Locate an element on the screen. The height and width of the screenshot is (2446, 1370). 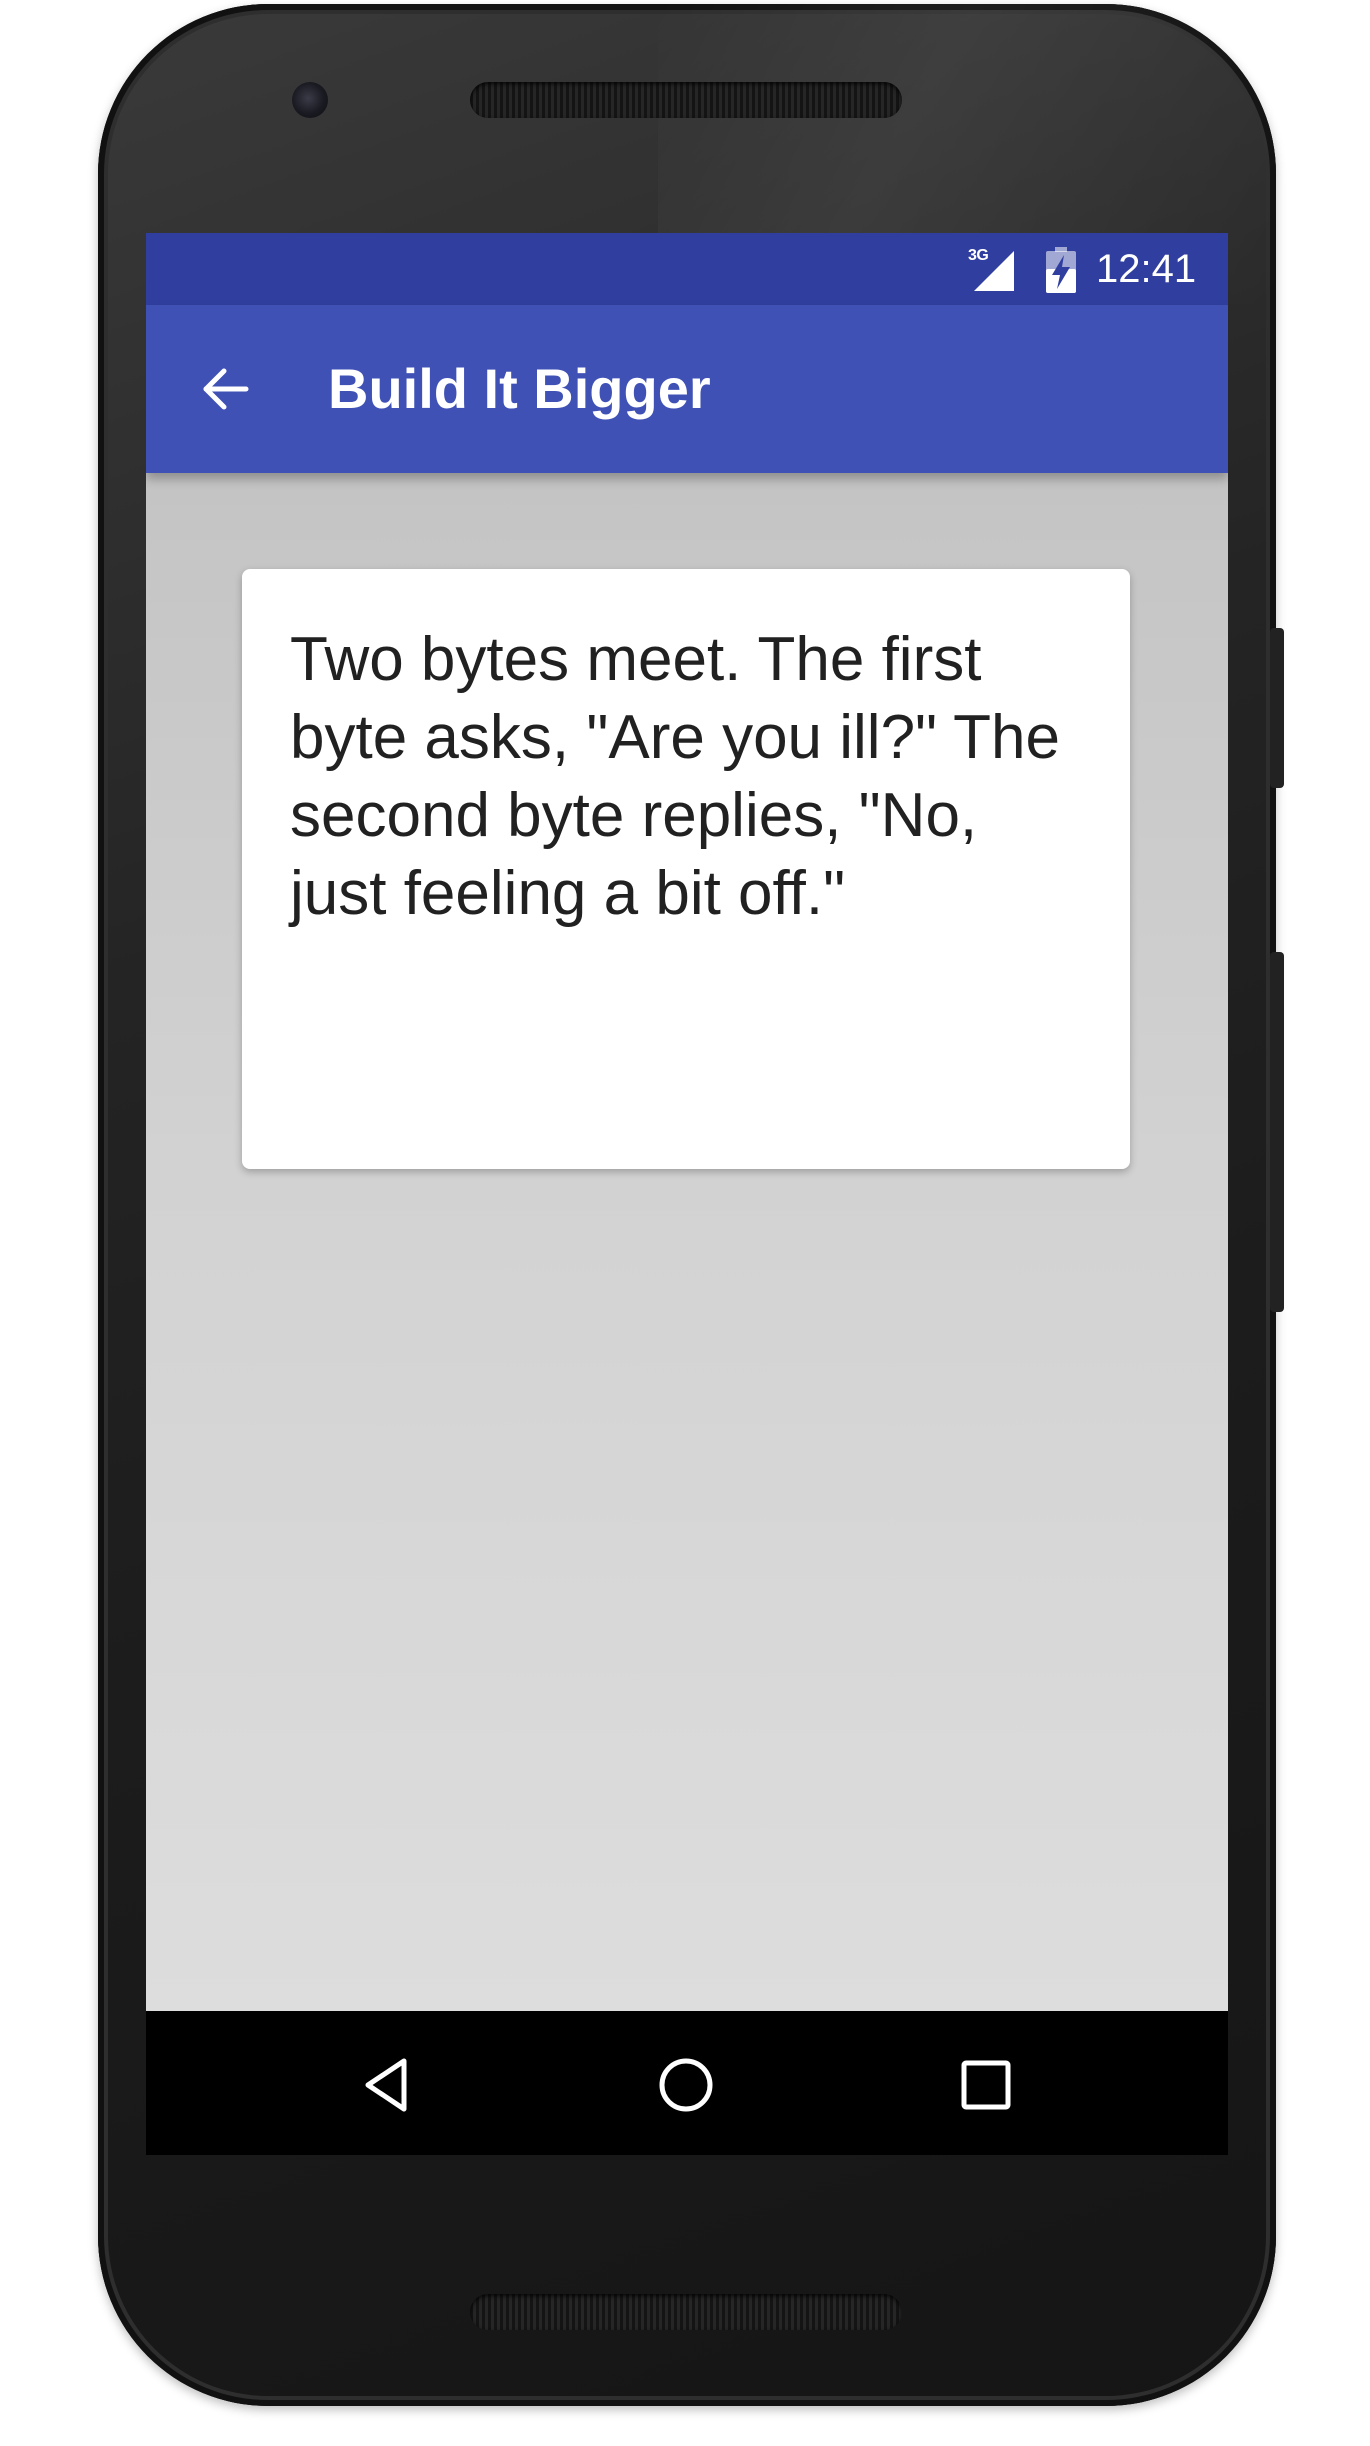
bottom-speaker-grille is located at coordinates (686, 2312).